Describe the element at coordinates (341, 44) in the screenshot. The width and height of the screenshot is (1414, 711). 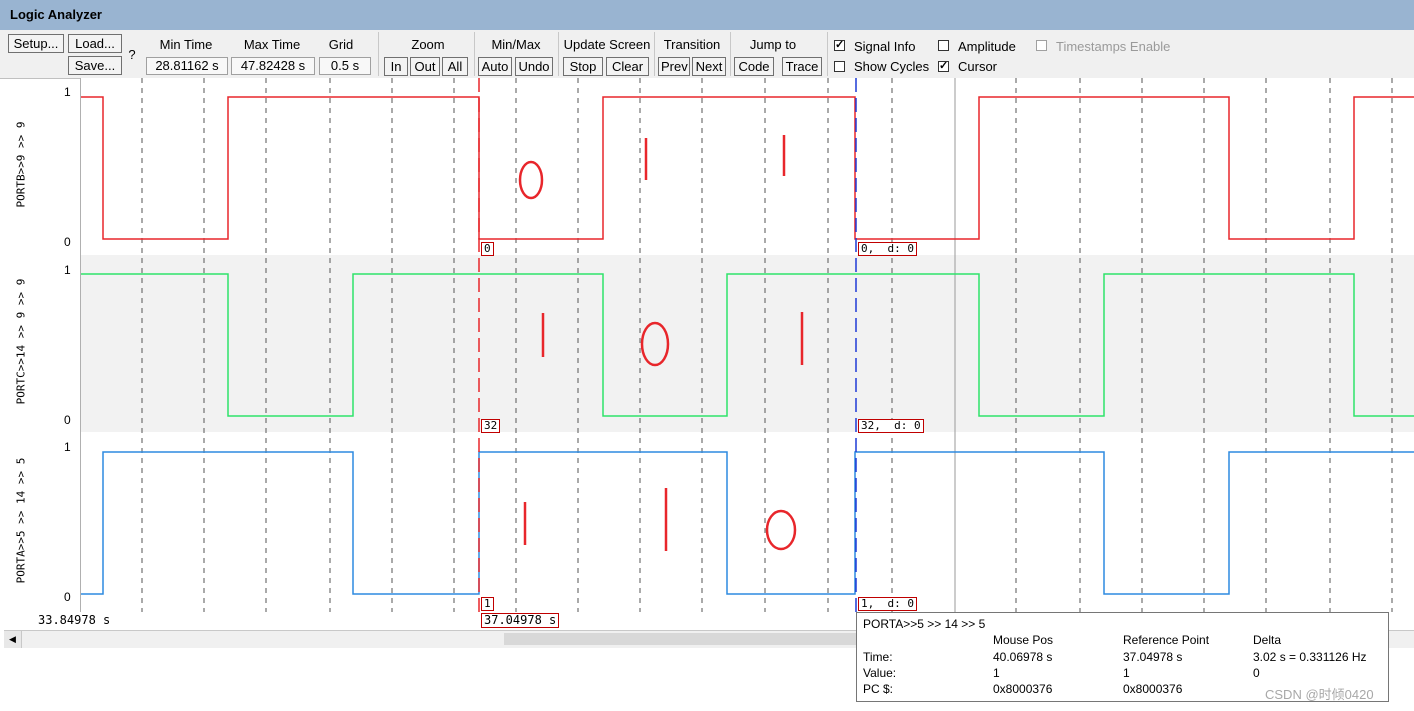
I see `grid-label: Grid` at that location.